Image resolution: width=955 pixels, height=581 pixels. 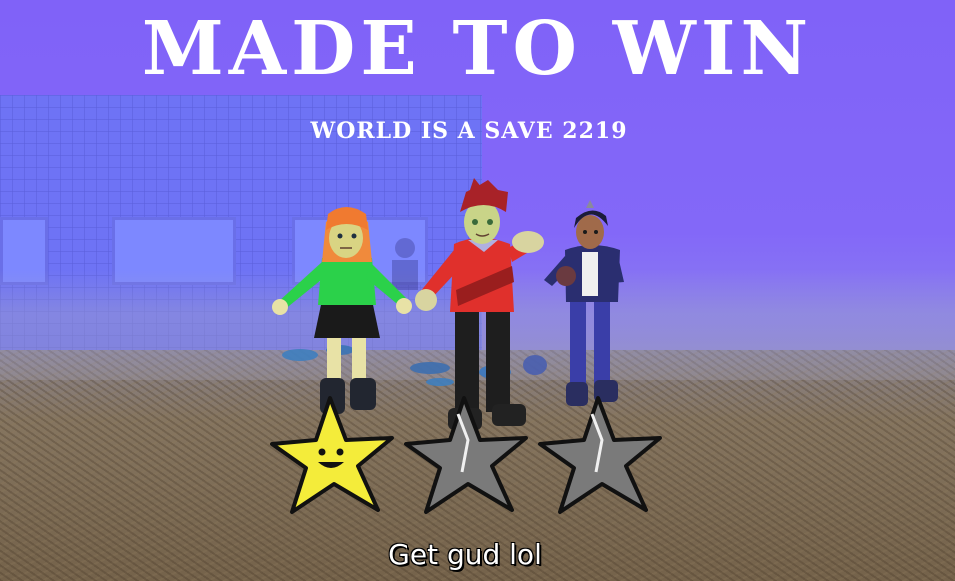 I want to click on result-caption: Get gud lol, so click(x=465, y=554).